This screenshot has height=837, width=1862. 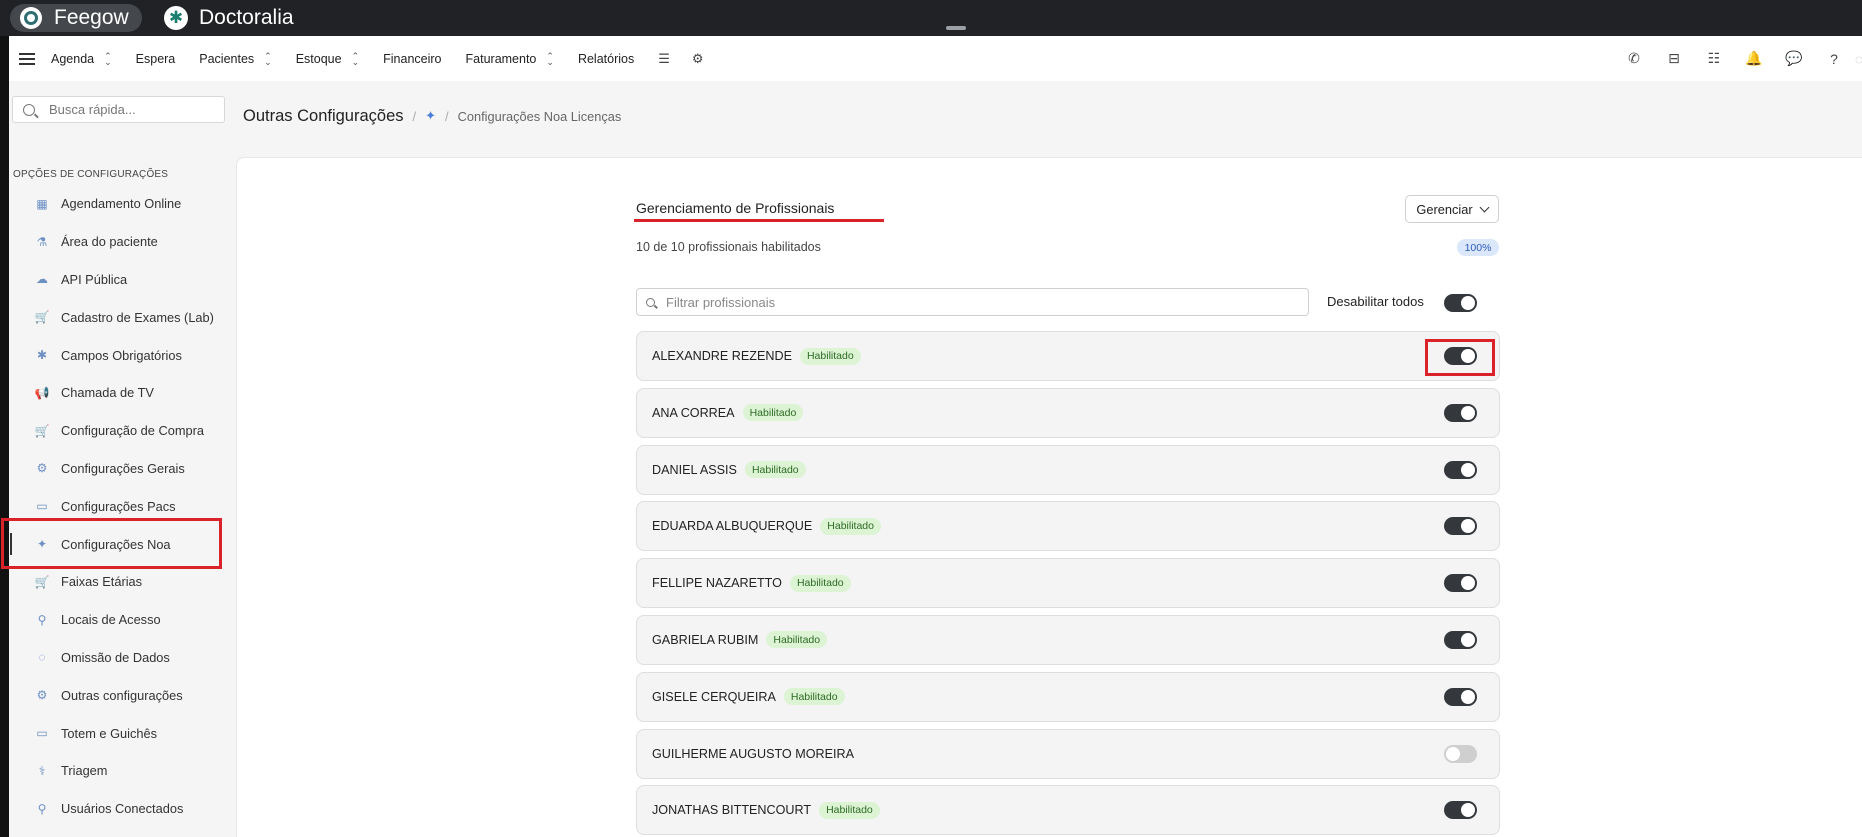 What do you see at coordinates (132, 431) in the screenshot?
I see `sidebar-item-label: Configuração de Compra` at bounding box center [132, 431].